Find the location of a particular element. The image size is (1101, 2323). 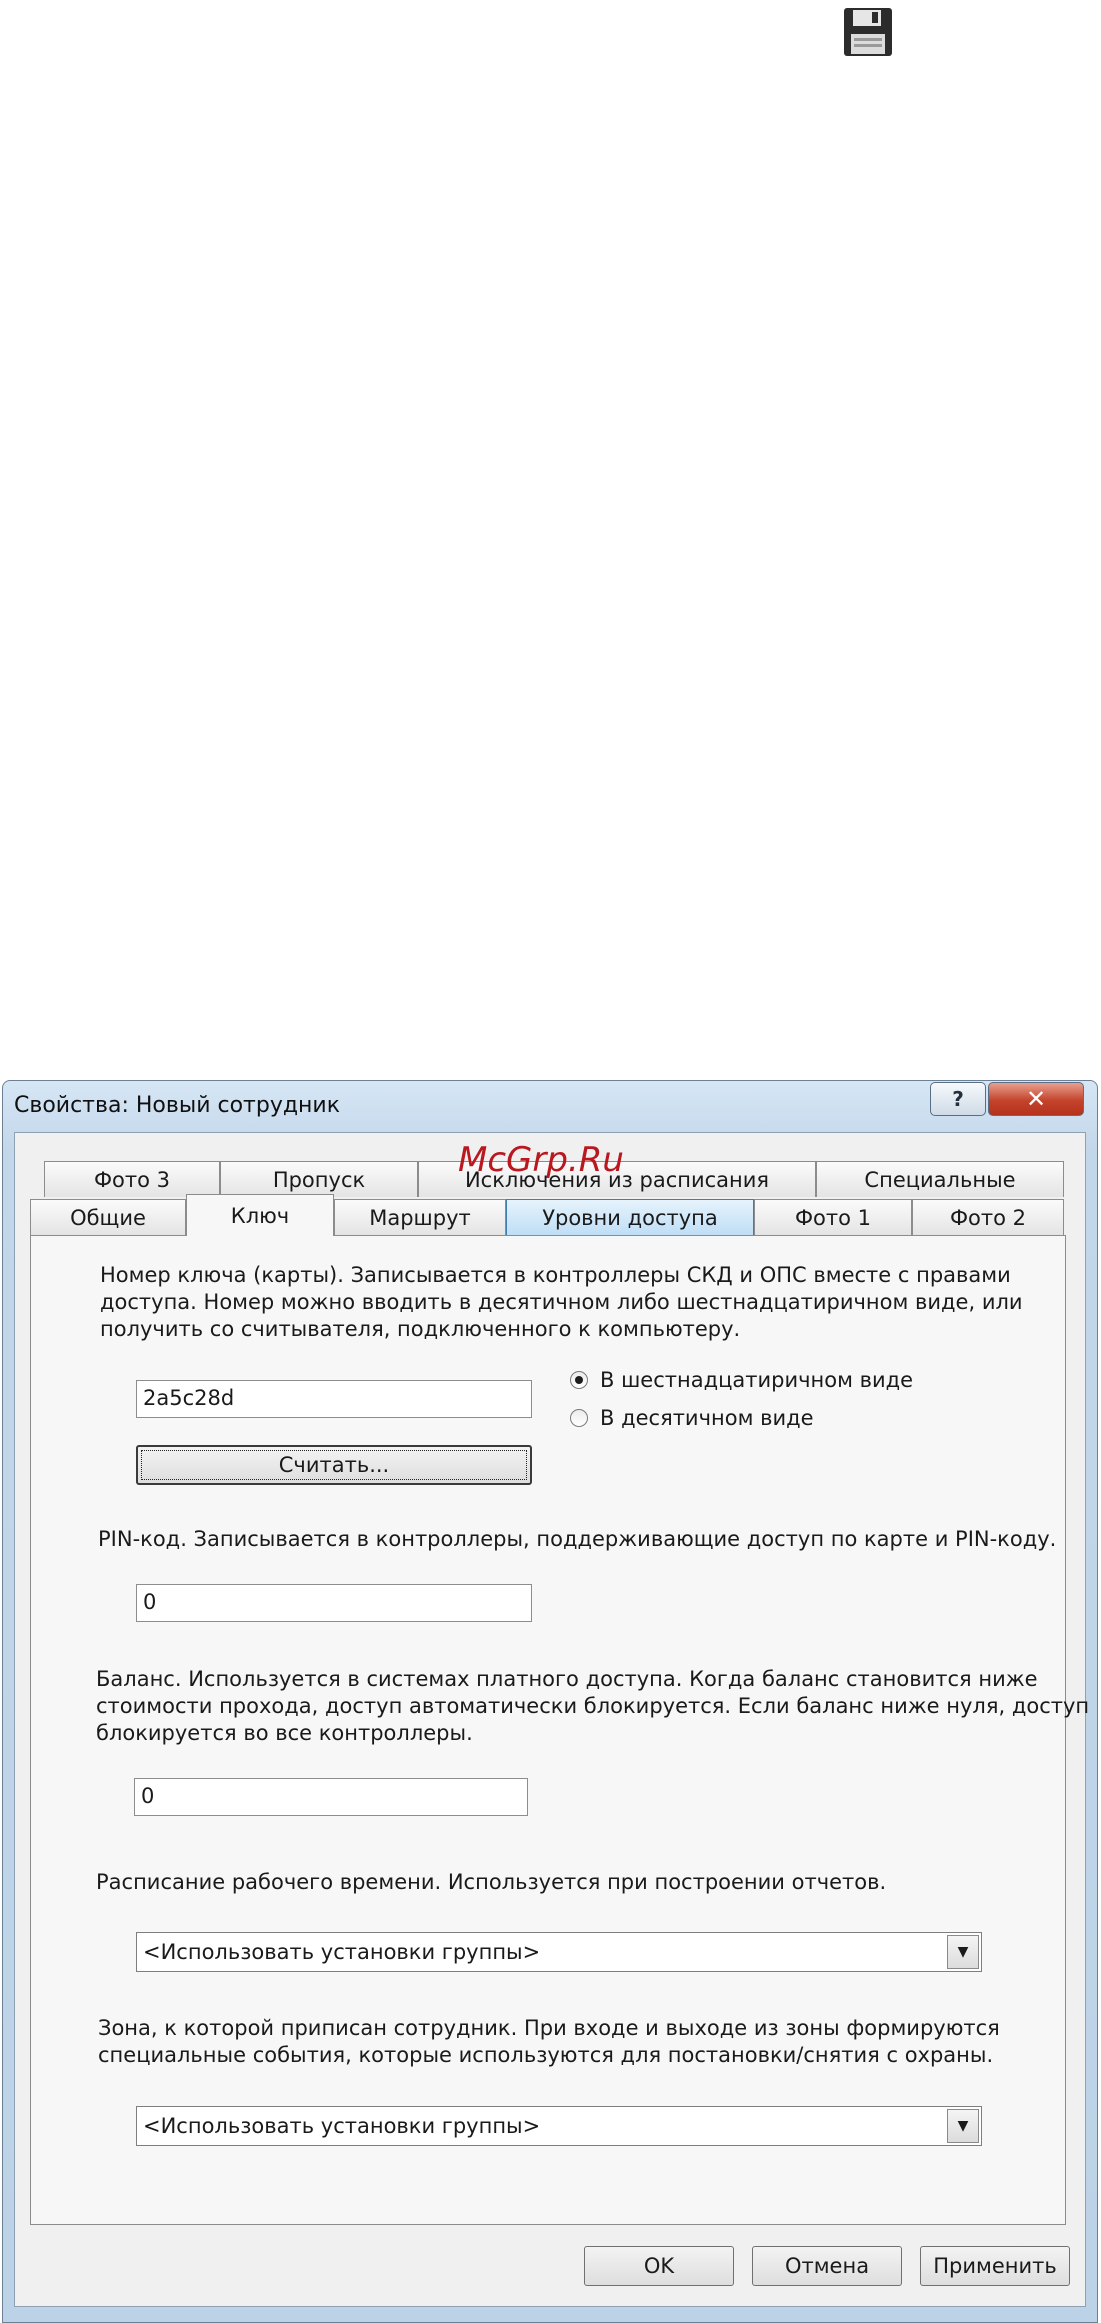

help-button: ? is located at coordinates (958, 1099).